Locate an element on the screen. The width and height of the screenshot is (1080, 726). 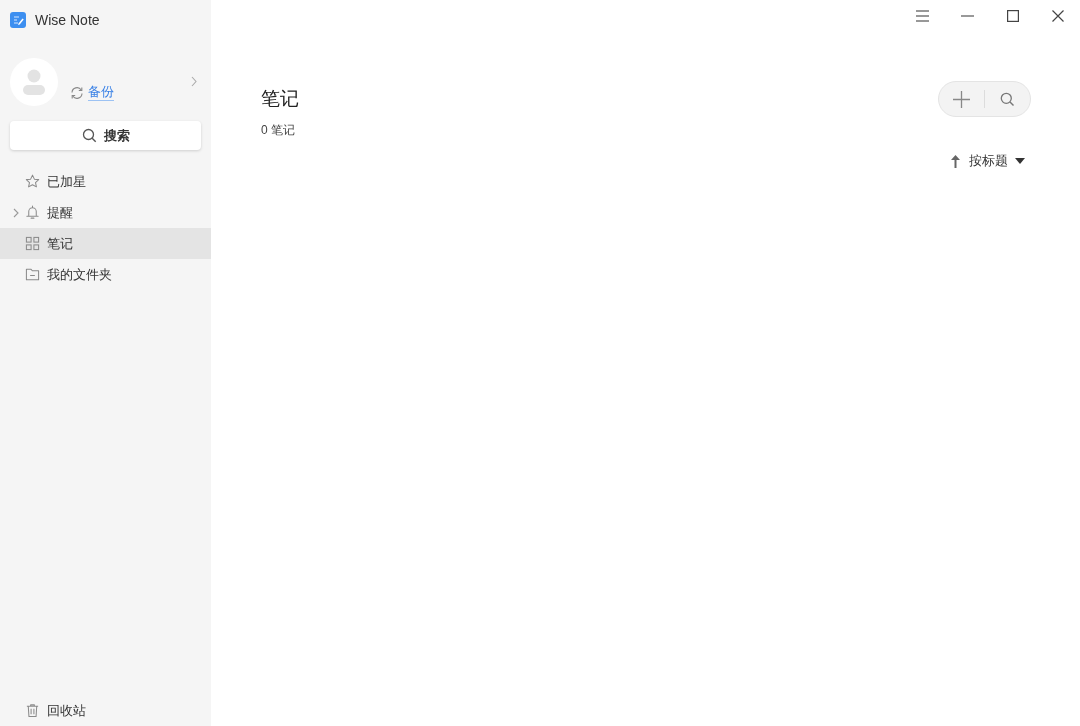
caret-down-icon is located at coordinates (1020, 161).